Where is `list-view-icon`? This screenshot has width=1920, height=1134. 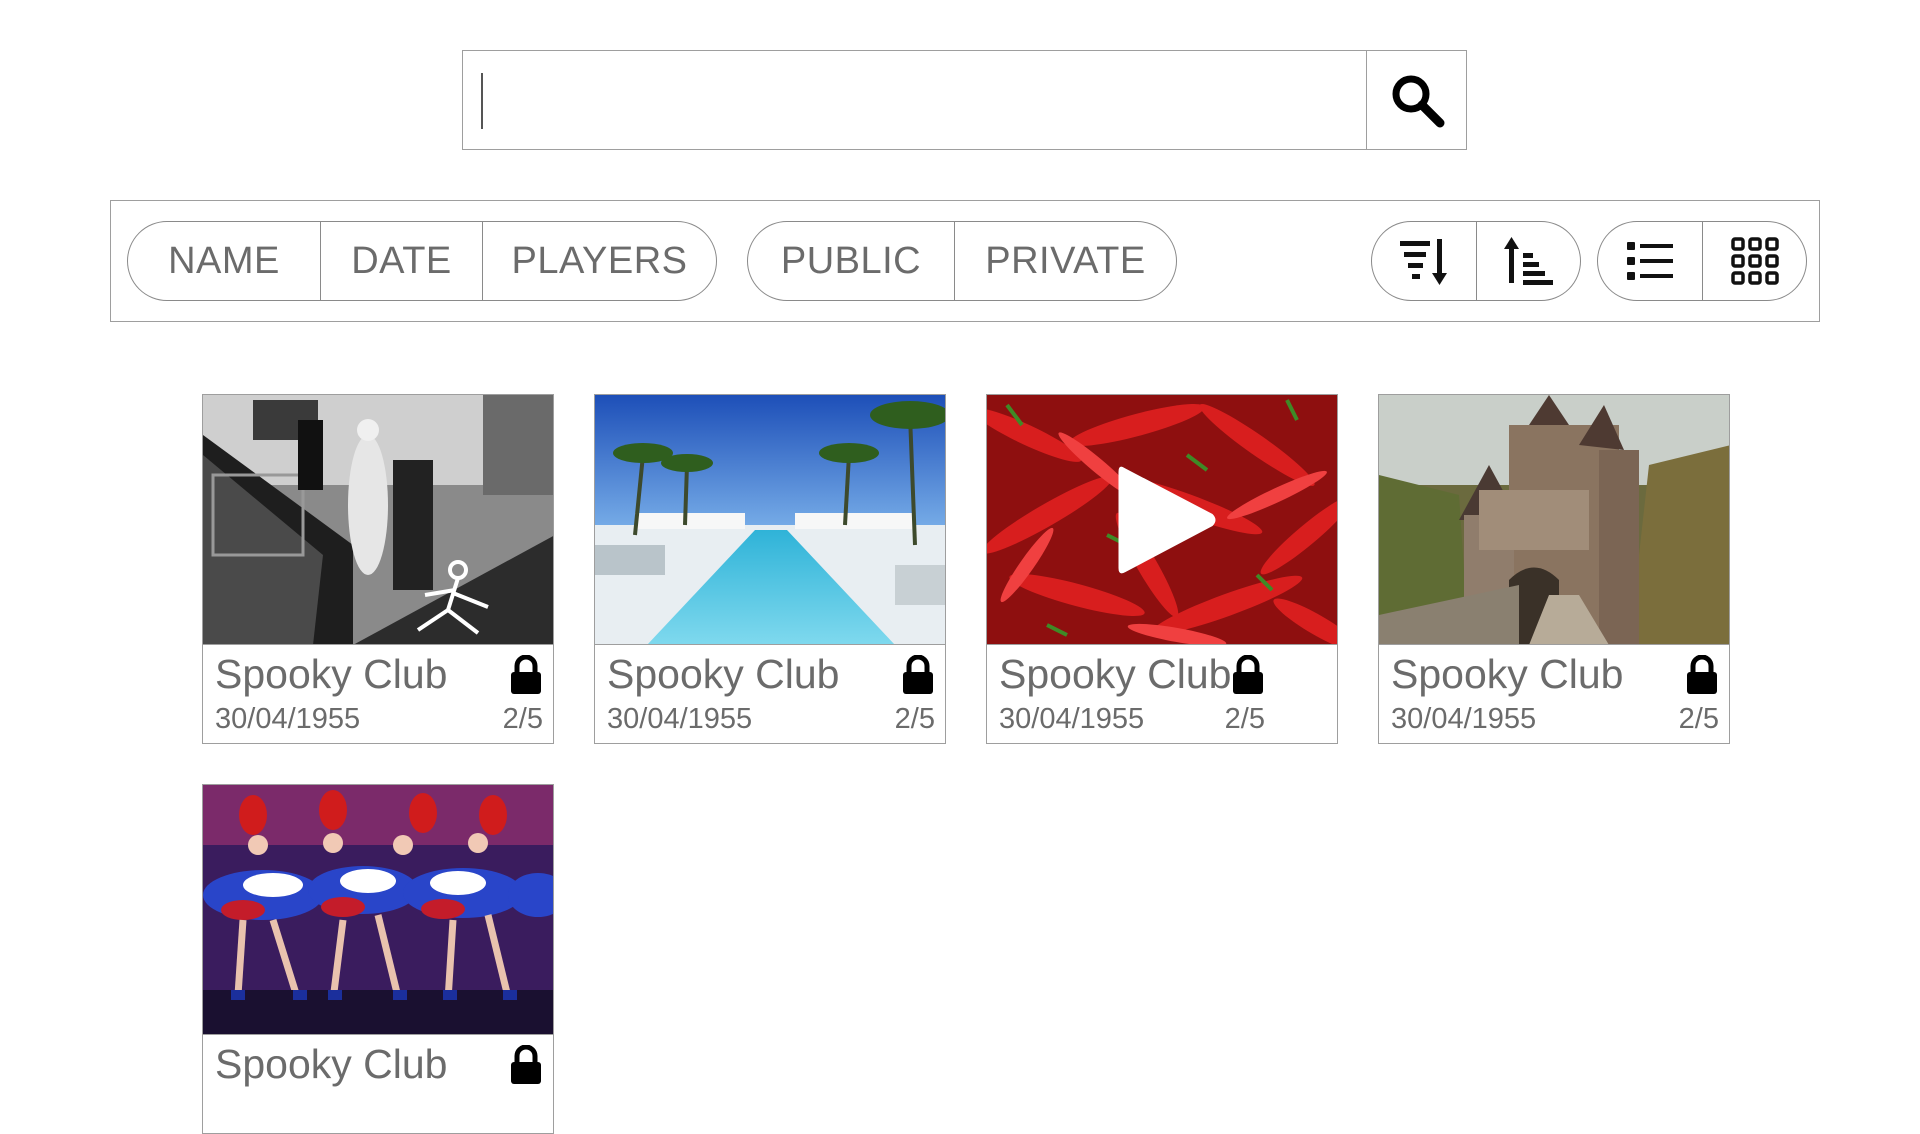
list-view-icon is located at coordinates (1650, 261).